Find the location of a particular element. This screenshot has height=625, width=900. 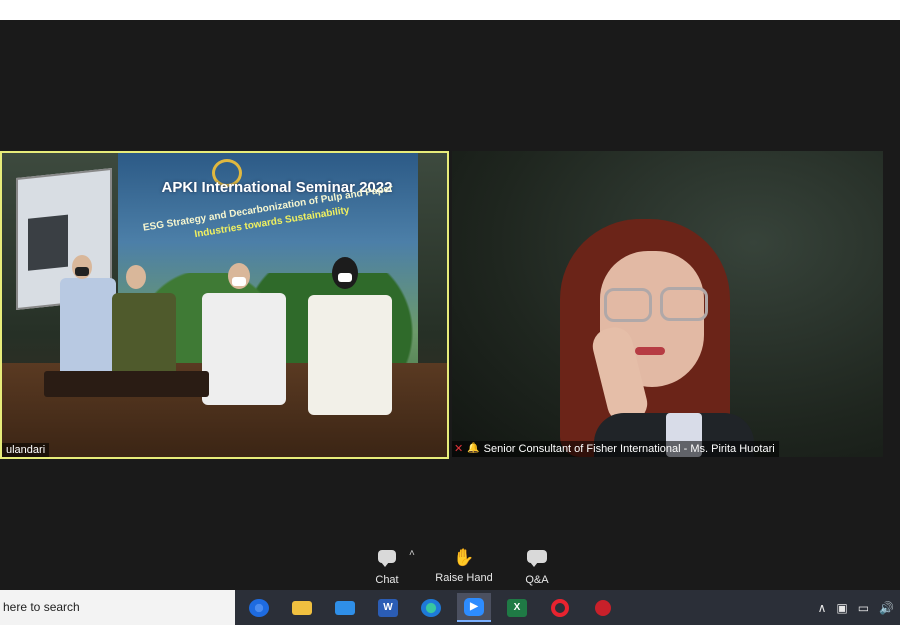

zoom-icon: ▶ is located at coordinates (474, 607).